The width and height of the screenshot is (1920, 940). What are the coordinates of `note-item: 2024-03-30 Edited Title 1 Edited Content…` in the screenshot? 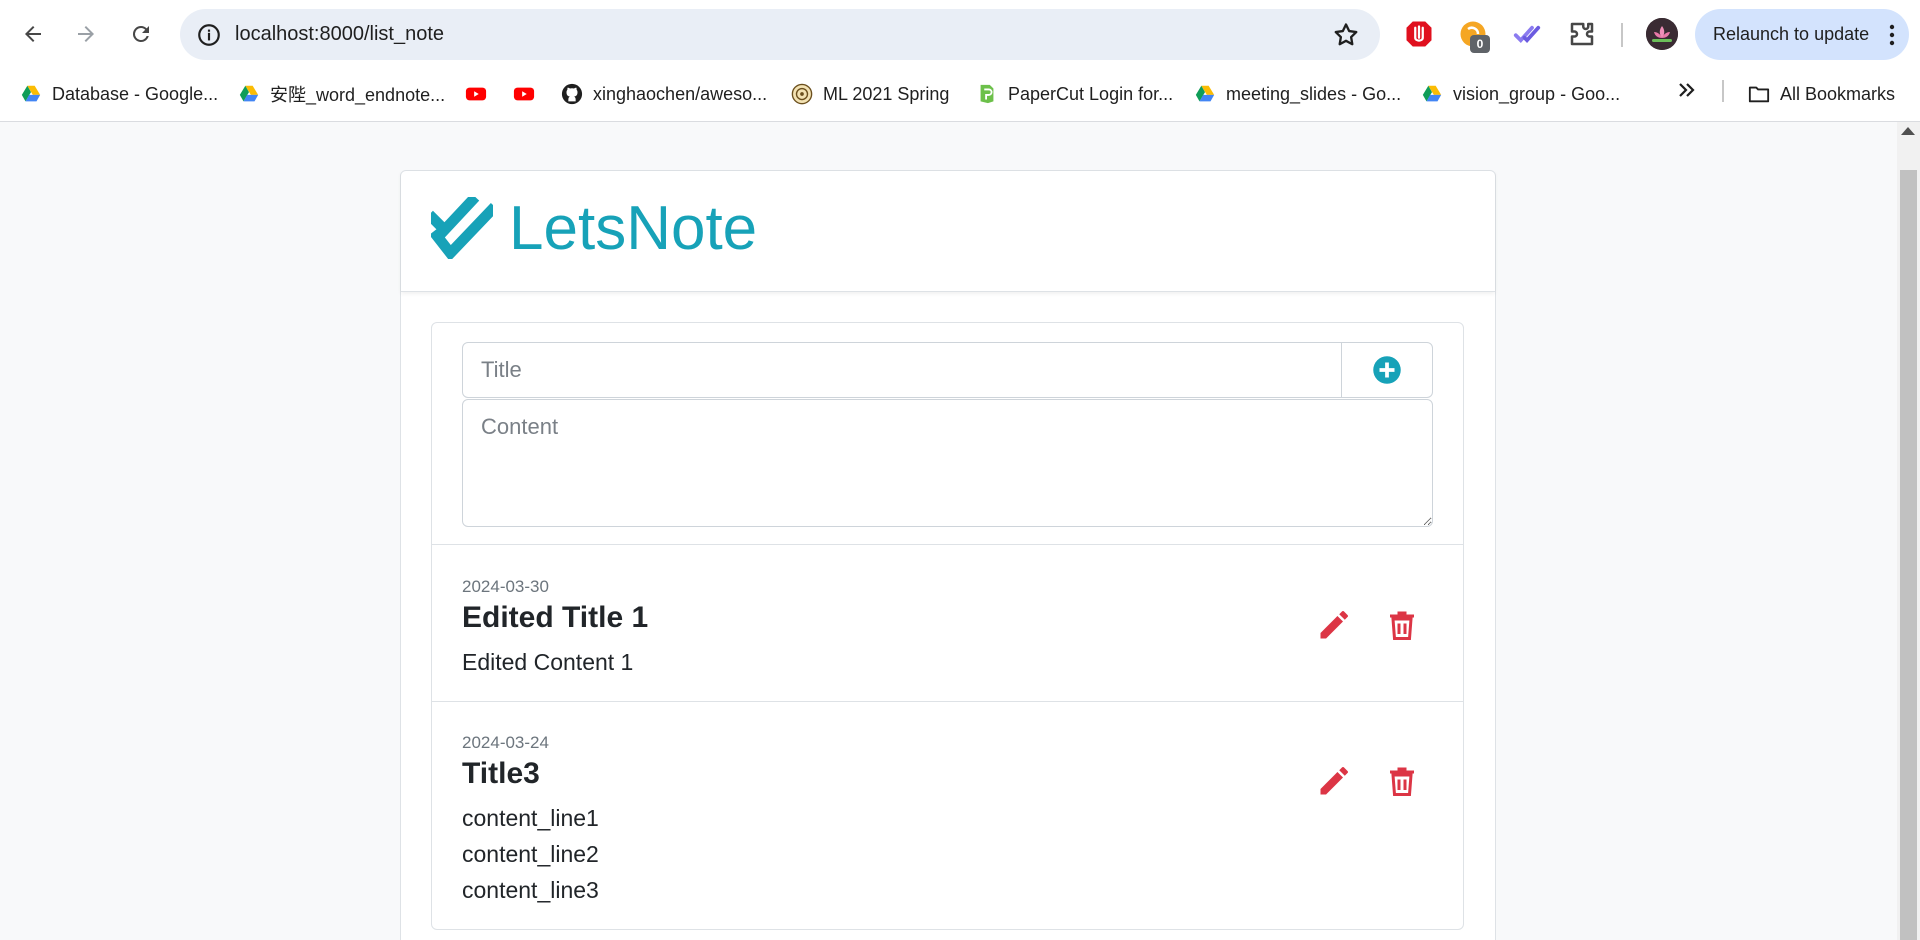 It's located at (947, 623).